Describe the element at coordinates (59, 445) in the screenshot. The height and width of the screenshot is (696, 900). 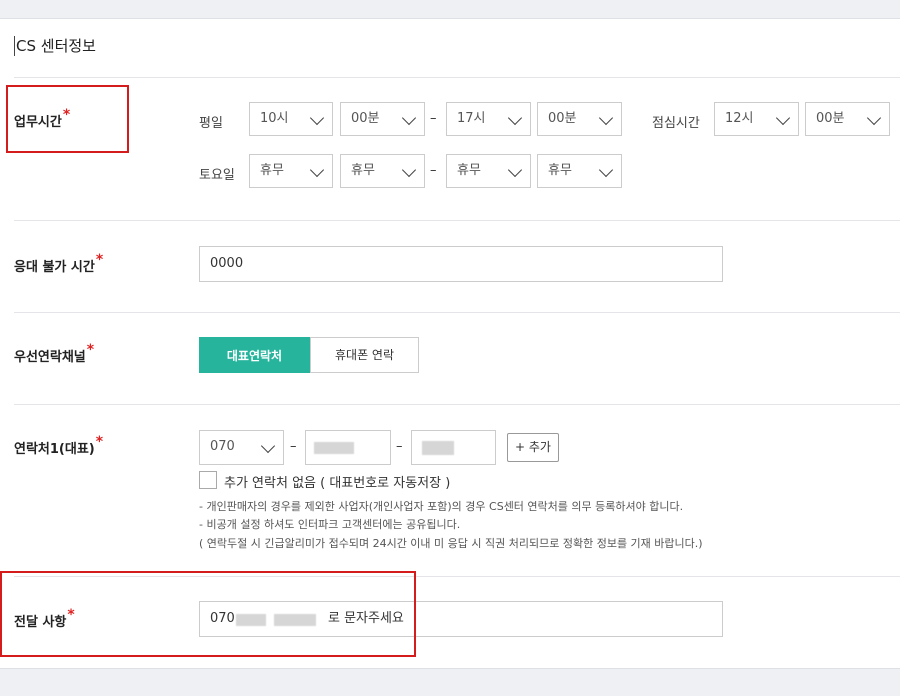
I see `contact1-label: 연락처1(대표)*` at that location.